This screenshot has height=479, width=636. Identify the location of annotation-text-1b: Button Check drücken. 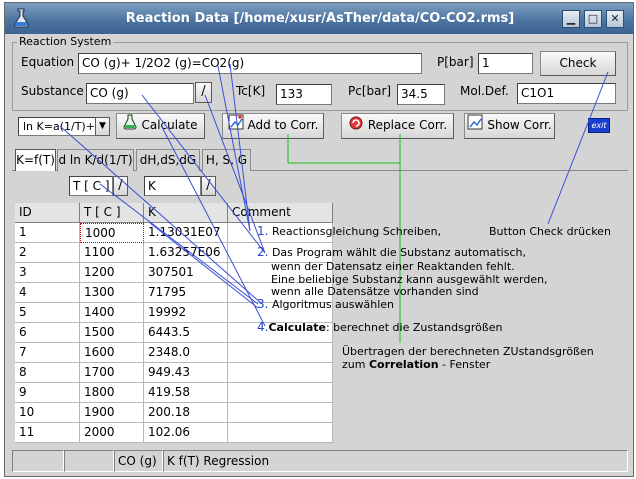
(550, 231).